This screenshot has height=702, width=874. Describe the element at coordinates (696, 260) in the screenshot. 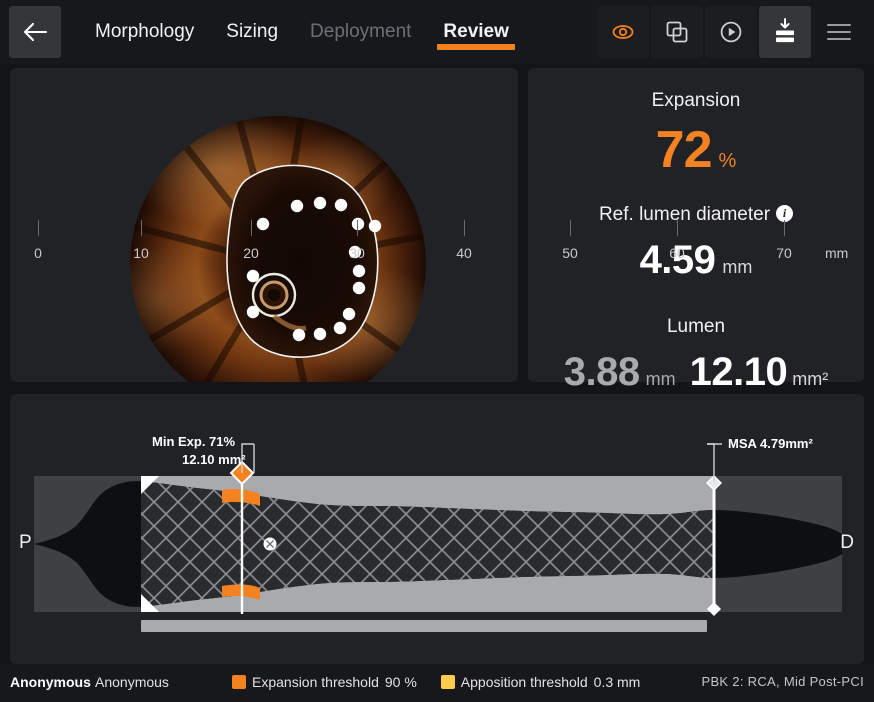

I see `ref-lumen-value-row: 4.59 mm` at that location.